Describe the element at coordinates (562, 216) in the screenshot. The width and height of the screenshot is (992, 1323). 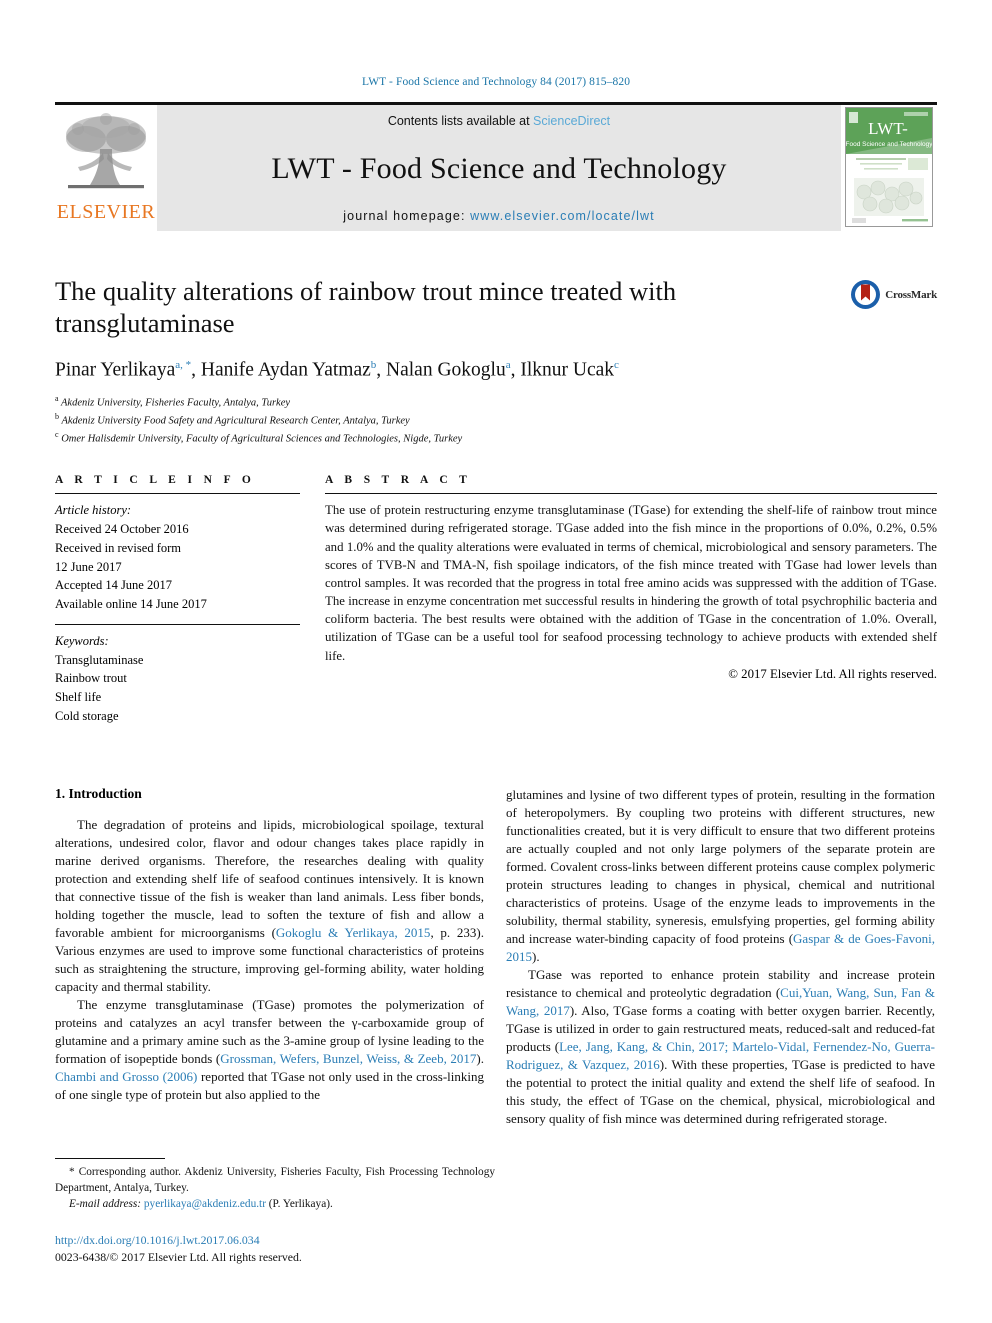
I see `journal-homepage-link: www.elsevier.com/locate/lwt` at that location.